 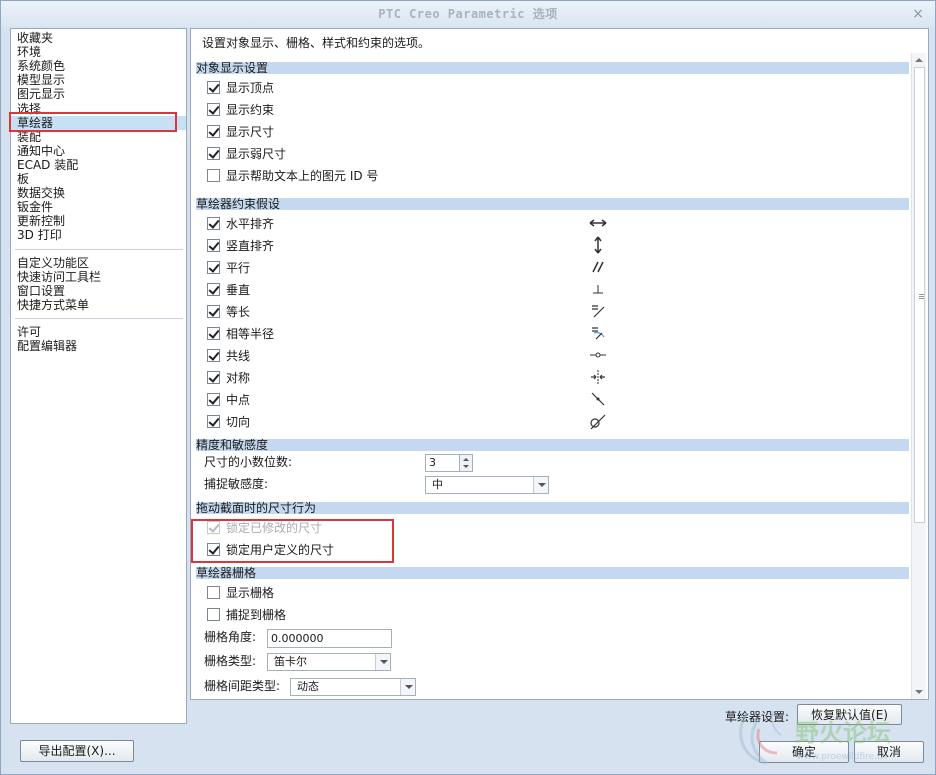 What do you see at coordinates (213, 131) in the screenshot?
I see `display-item-2-checkbox` at bounding box center [213, 131].